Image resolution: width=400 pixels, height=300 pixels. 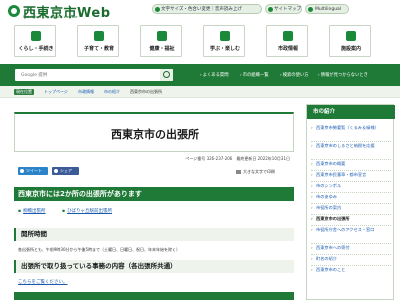 What do you see at coordinates (162, 49) in the screenshot?
I see `nav-item-label: 健康・福祉` at bounding box center [162, 49].